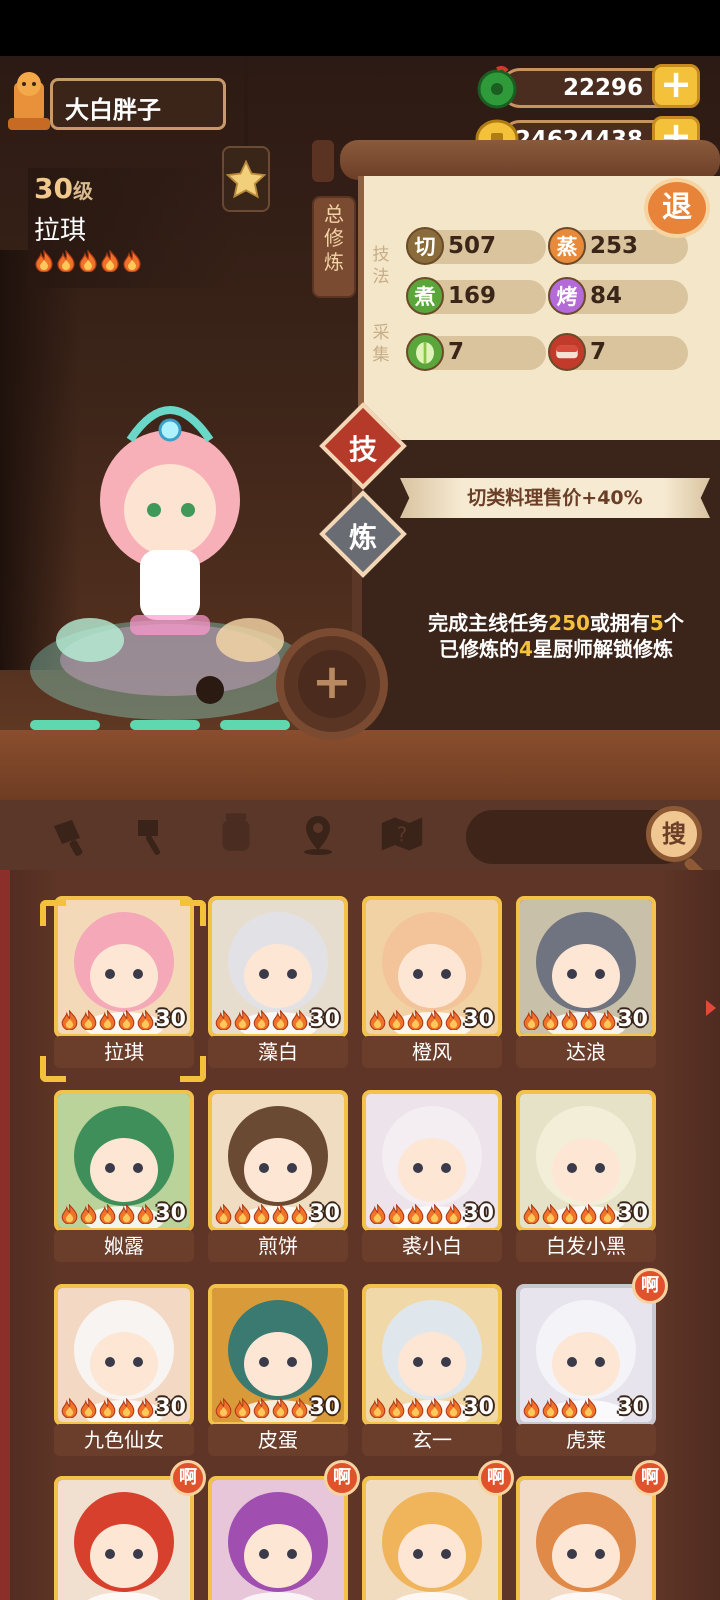 Image resolution: width=720 pixels, height=1600 pixels. Describe the element at coordinates (567, 352) in the screenshot. I see `meat-icon` at that location.